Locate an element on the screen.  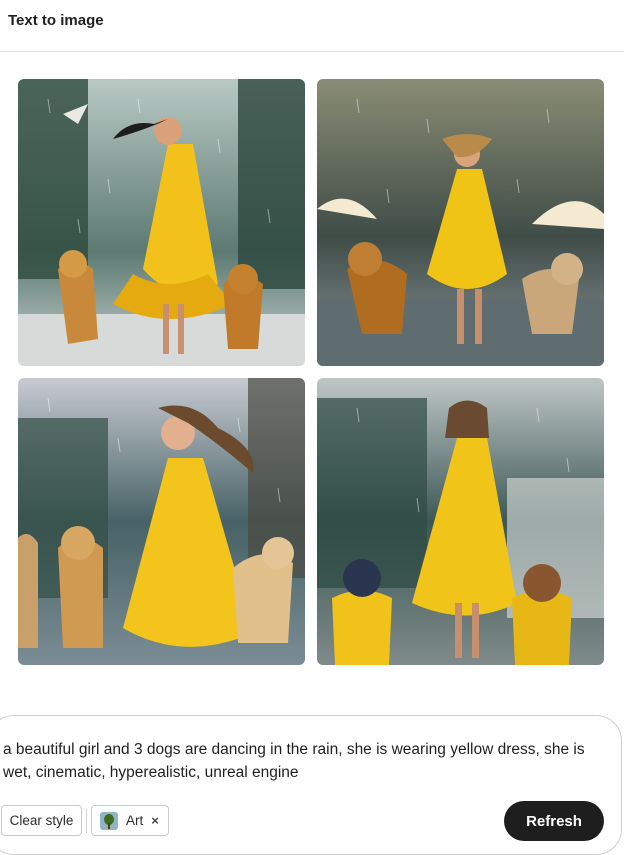
chip-divider is located at coordinates (86, 821).